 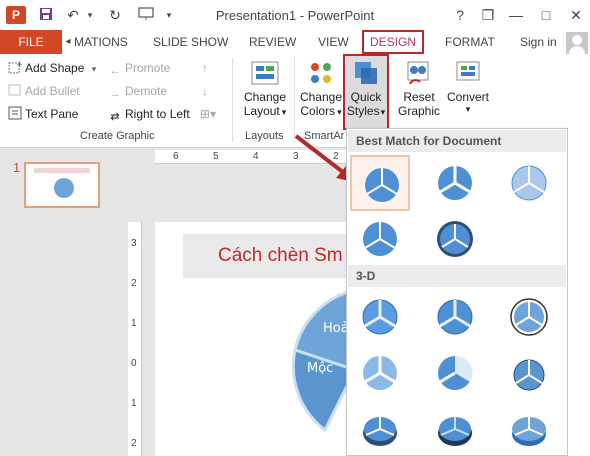 What do you see at coordinates (52, 91) in the screenshot?
I see `add-bullet-label: Add Bullet` at bounding box center [52, 91].